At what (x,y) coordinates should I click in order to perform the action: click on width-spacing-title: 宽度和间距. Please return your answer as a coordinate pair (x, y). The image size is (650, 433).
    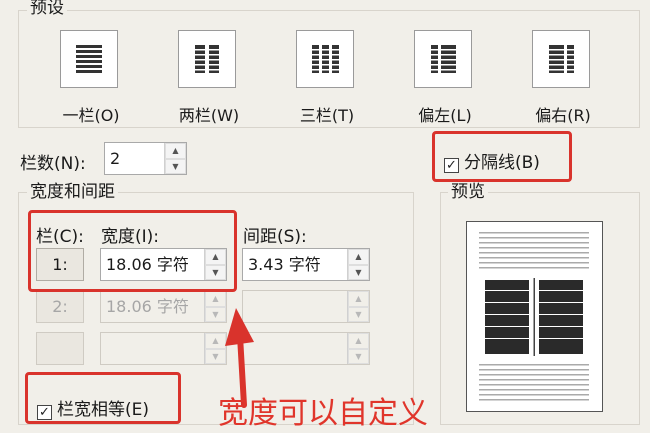
    Looking at the image, I should click on (72, 192).